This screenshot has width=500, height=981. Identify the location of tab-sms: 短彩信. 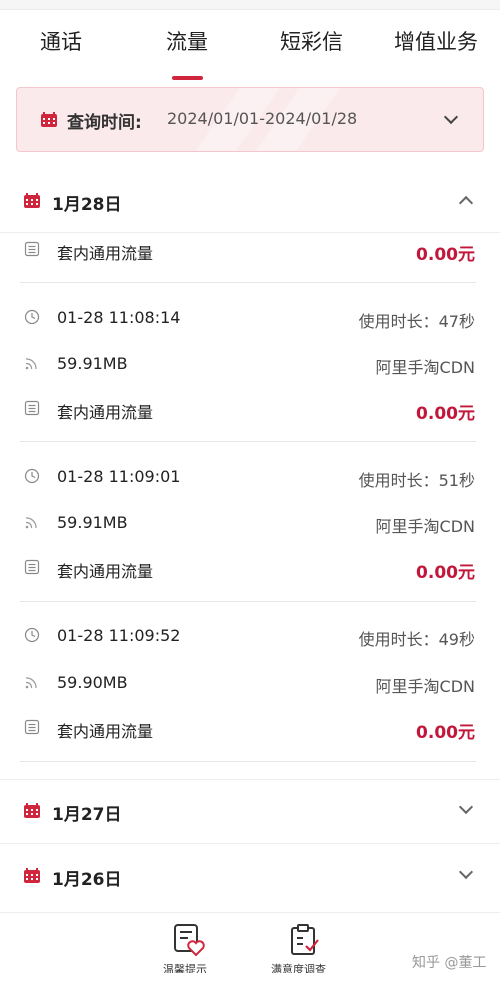
(311, 41).